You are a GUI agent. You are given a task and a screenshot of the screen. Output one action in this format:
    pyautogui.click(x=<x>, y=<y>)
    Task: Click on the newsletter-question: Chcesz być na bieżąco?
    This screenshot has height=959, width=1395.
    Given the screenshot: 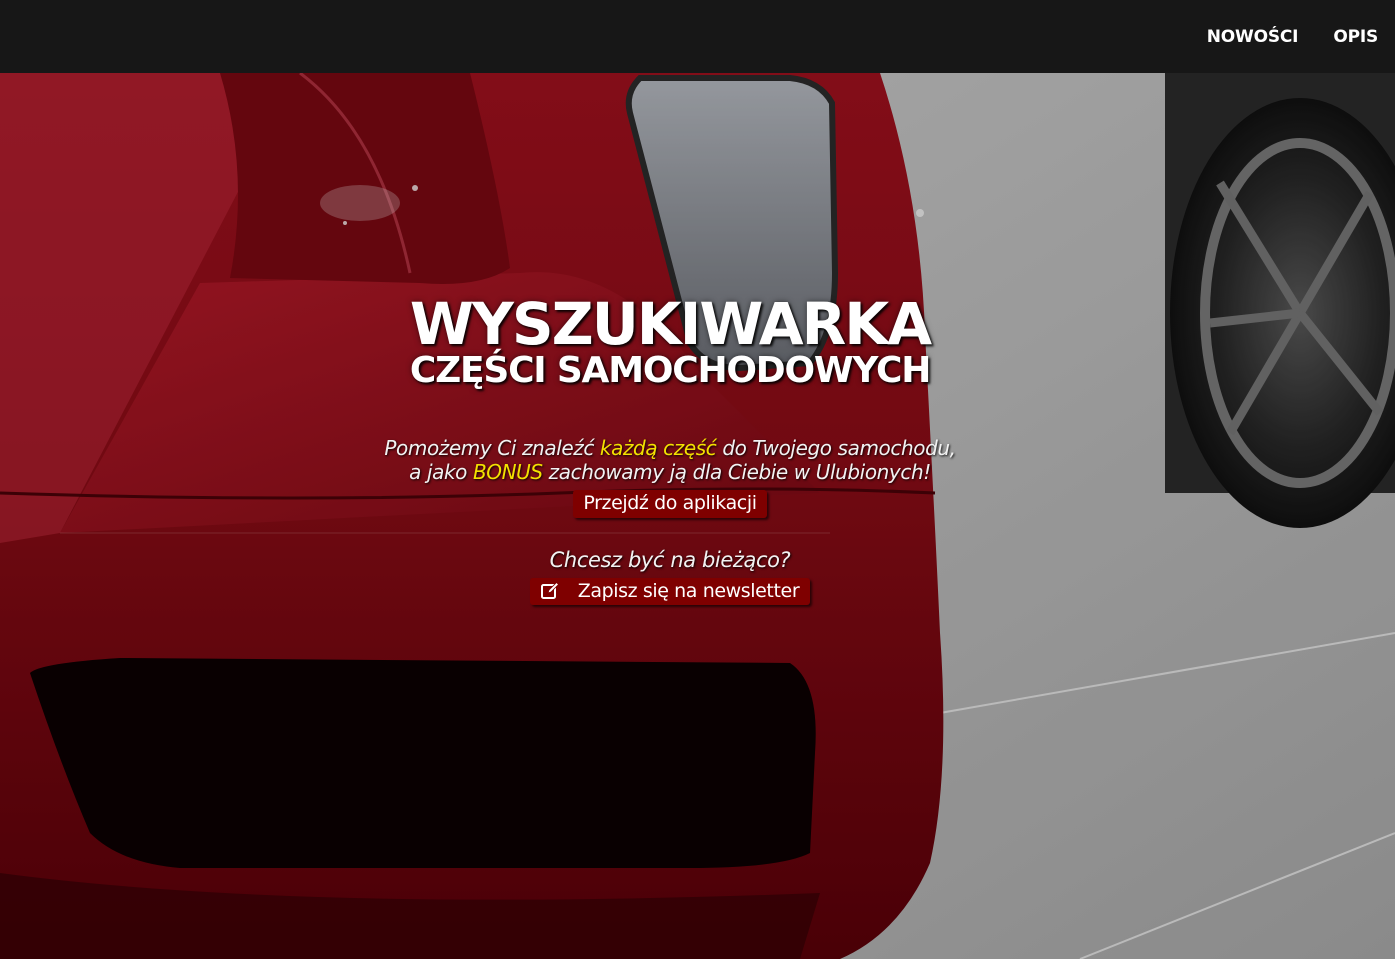 What is the action you would take?
    pyautogui.click(x=670, y=560)
    